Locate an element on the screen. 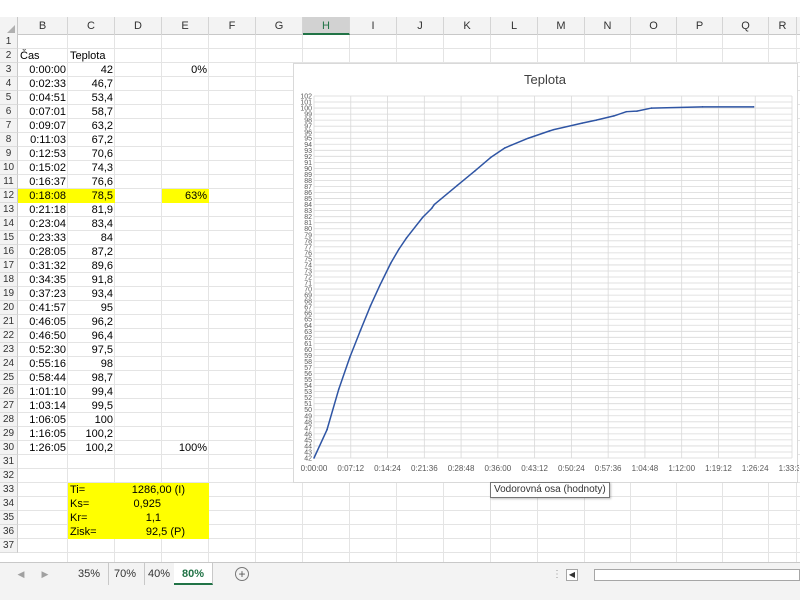 The width and height of the screenshot is (800, 600). cell-time: 0:41:57 is located at coordinates (43, 308).